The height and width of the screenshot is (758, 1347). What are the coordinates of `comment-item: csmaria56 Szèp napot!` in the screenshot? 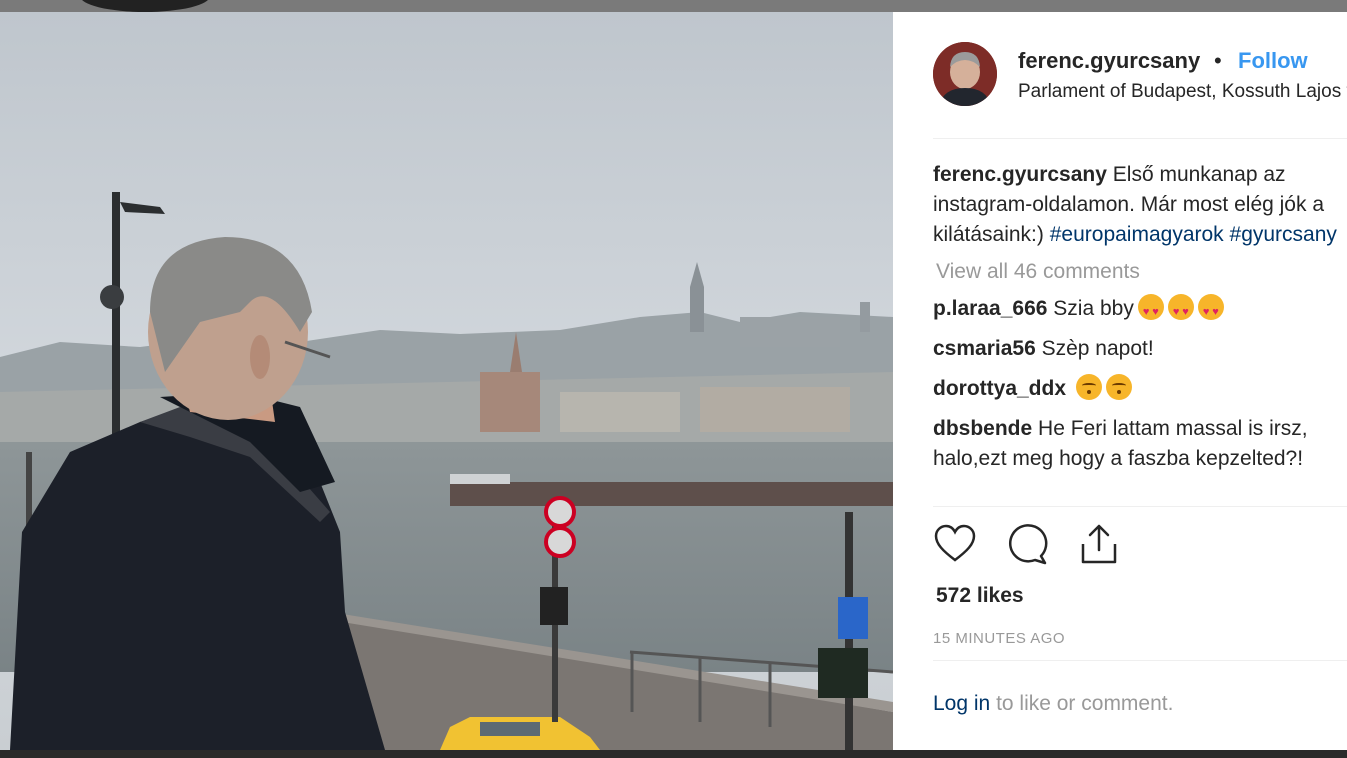 It's located at (1140, 349).